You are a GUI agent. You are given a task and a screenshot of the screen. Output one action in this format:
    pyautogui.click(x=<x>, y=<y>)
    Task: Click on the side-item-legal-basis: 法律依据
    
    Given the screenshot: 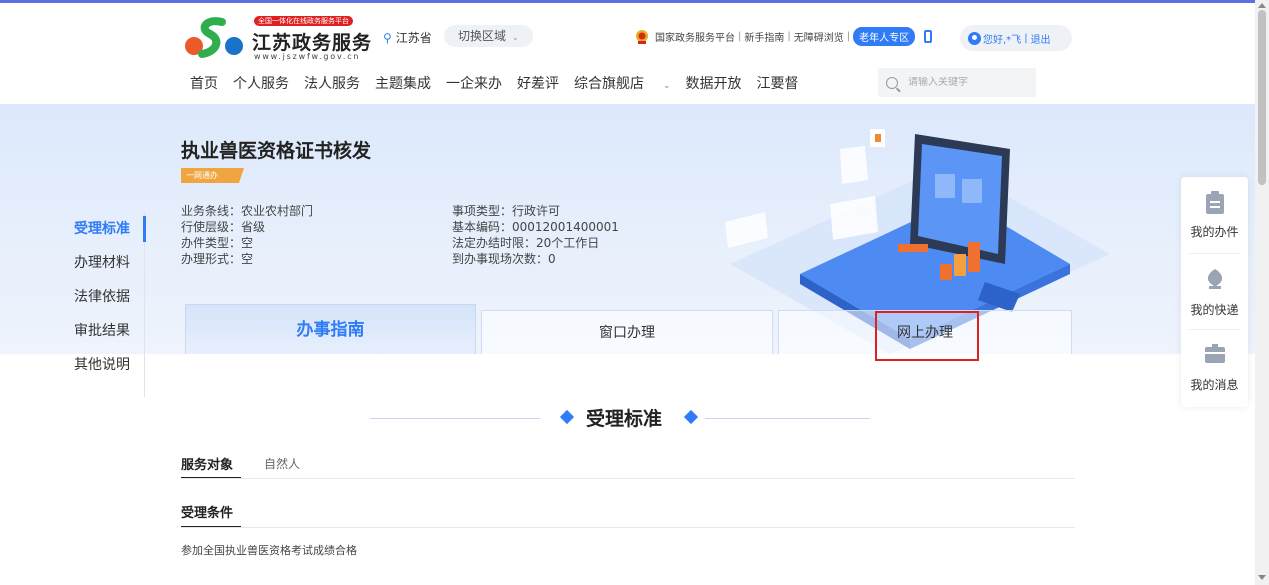 What is the action you would take?
    pyautogui.click(x=102, y=297)
    